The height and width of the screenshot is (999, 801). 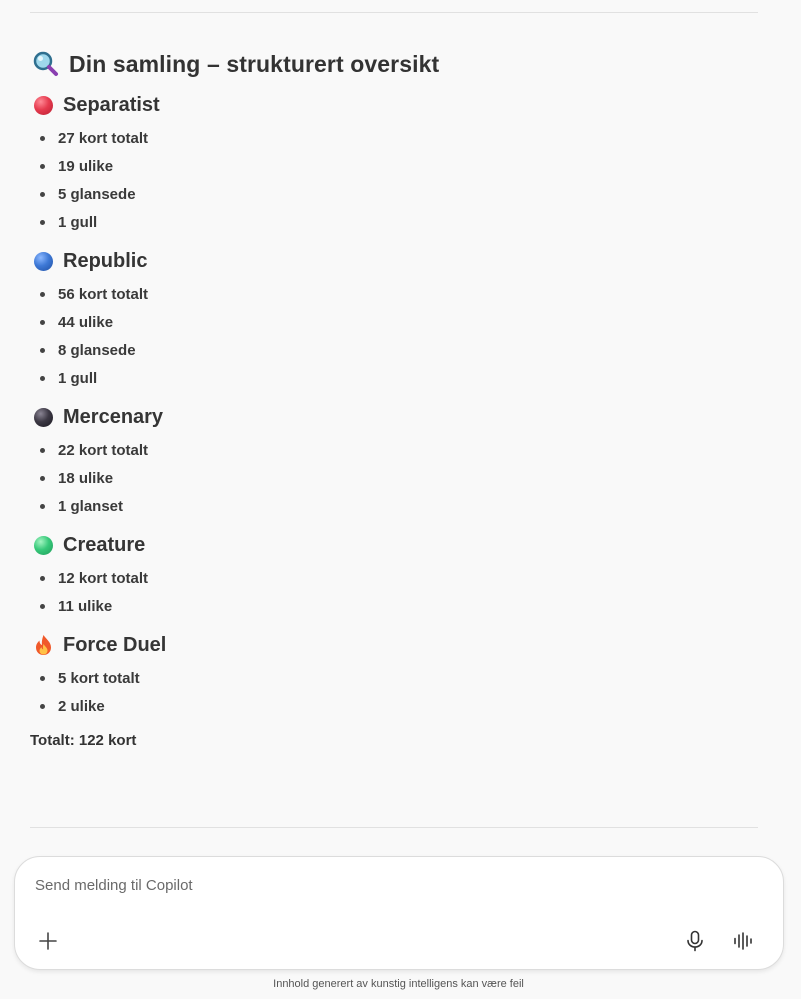 What do you see at coordinates (400, 138) in the screenshot?
I see `list-item: 27 kort totalt` at bounding box center [400, 138].